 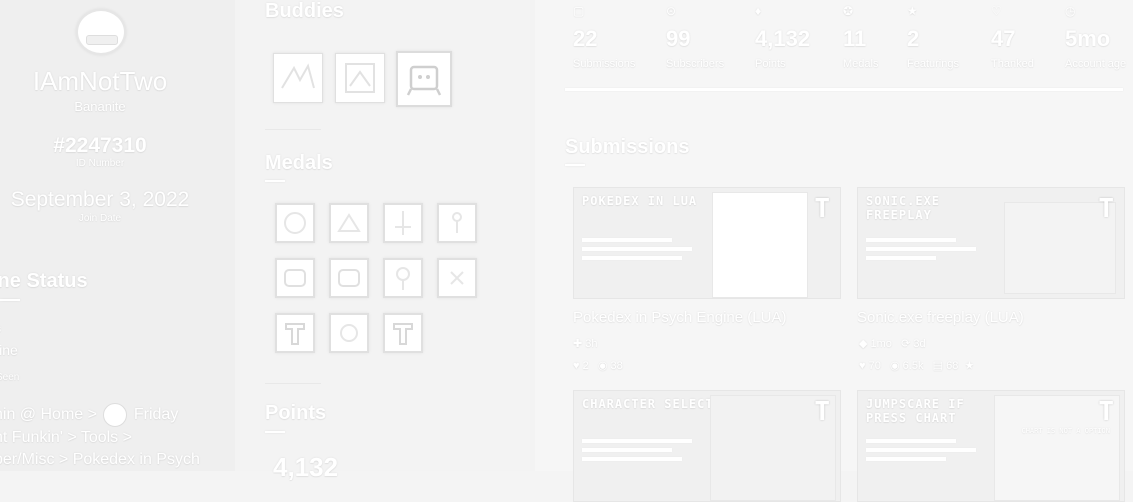 What do you see at coordinates (100, 218) in the screenshot?
I see `join-date-label: Join Date` at bounding box center [100, 218].